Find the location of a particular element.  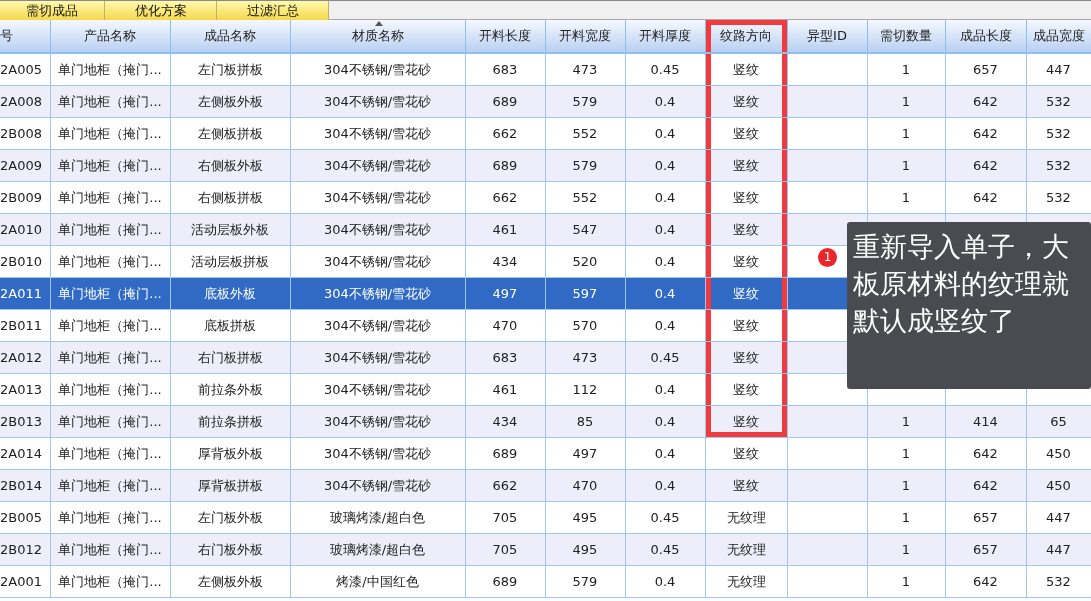

table-cell: 厚背板外板 is located at coordinates (230, 453).